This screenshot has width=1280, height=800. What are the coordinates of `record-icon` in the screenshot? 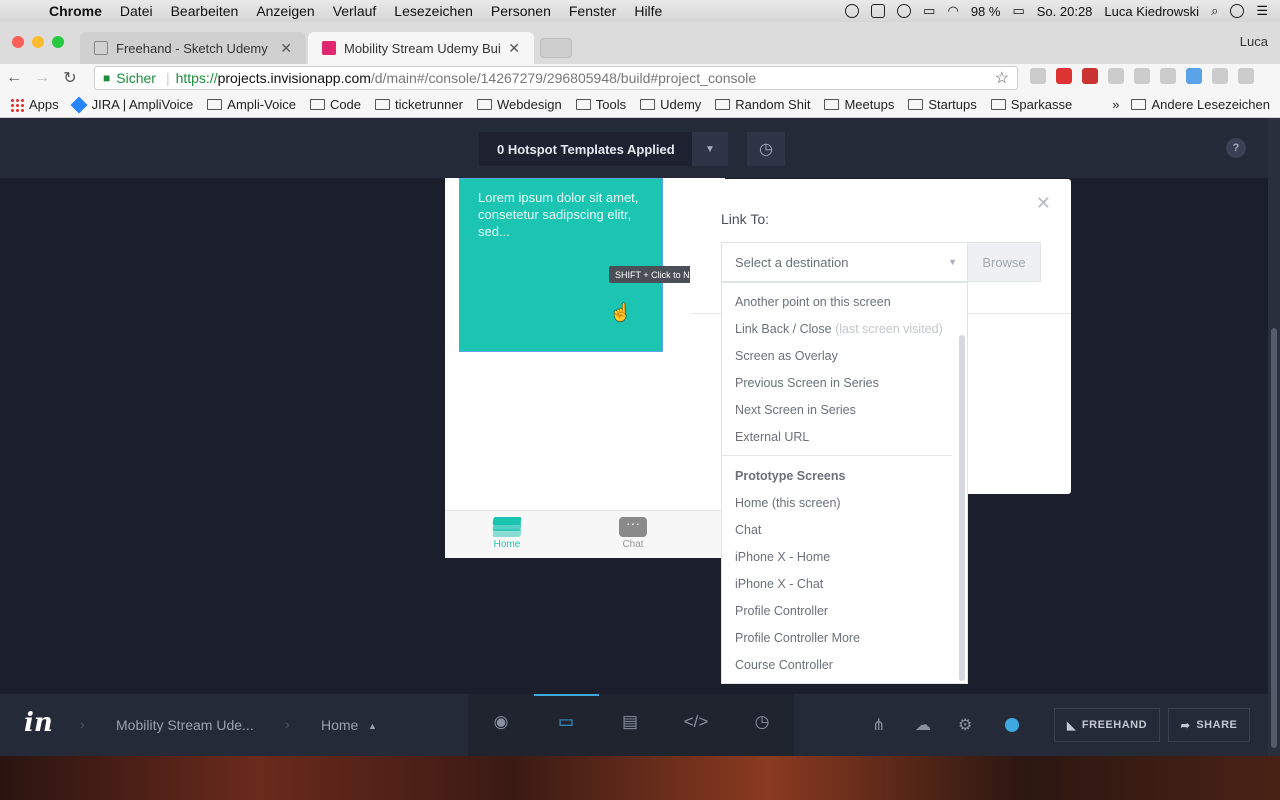 It's located at (852, 11).